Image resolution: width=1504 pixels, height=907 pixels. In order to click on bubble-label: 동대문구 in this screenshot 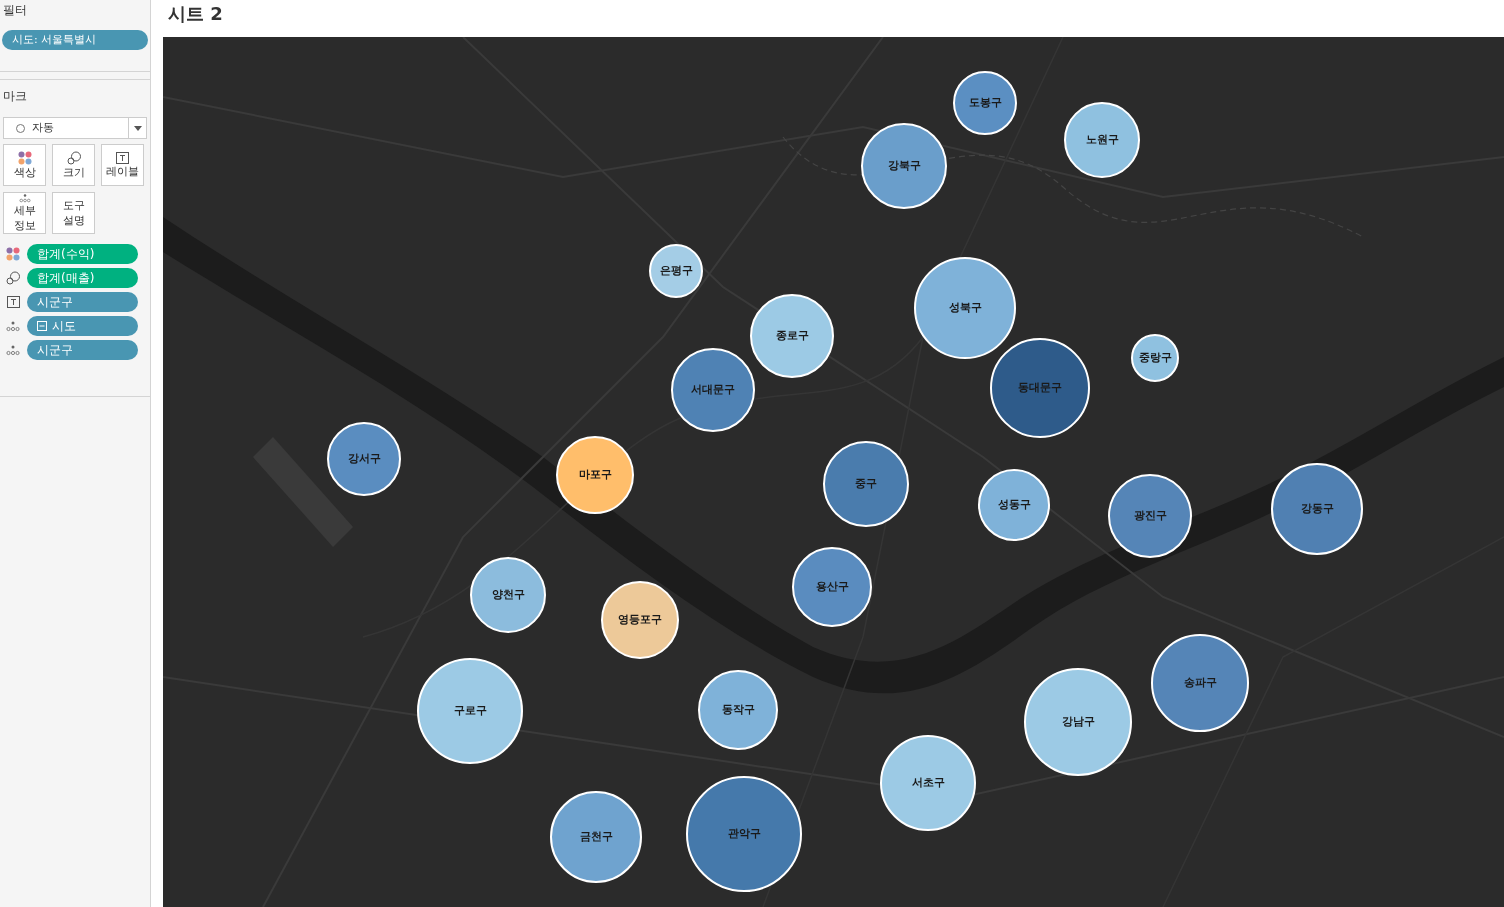, I will do `click(1040, 387)`.